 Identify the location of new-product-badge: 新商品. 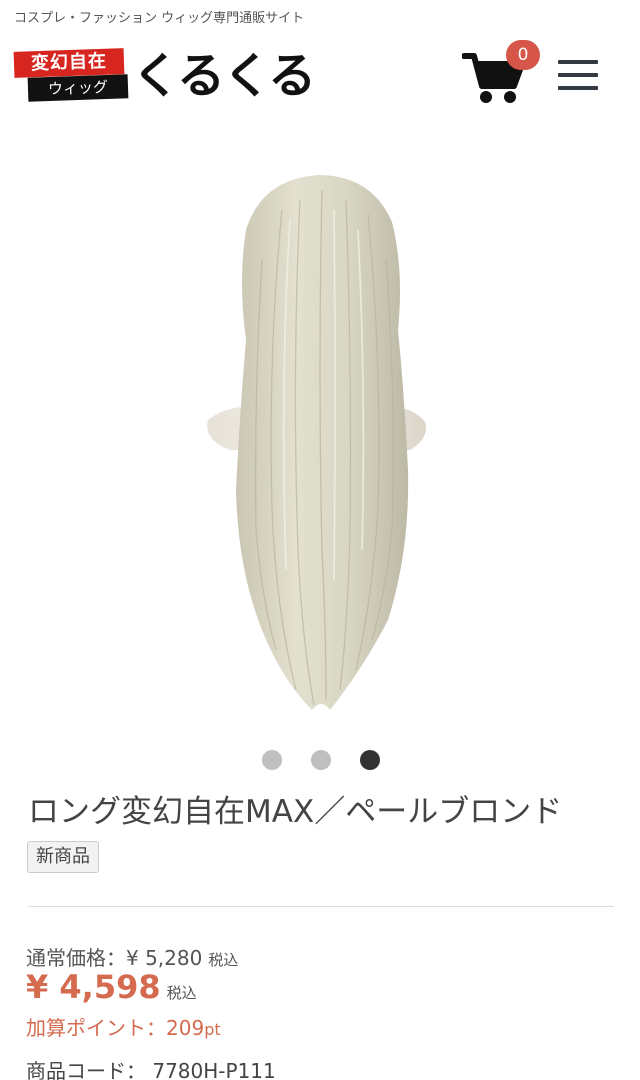
(63, 857).